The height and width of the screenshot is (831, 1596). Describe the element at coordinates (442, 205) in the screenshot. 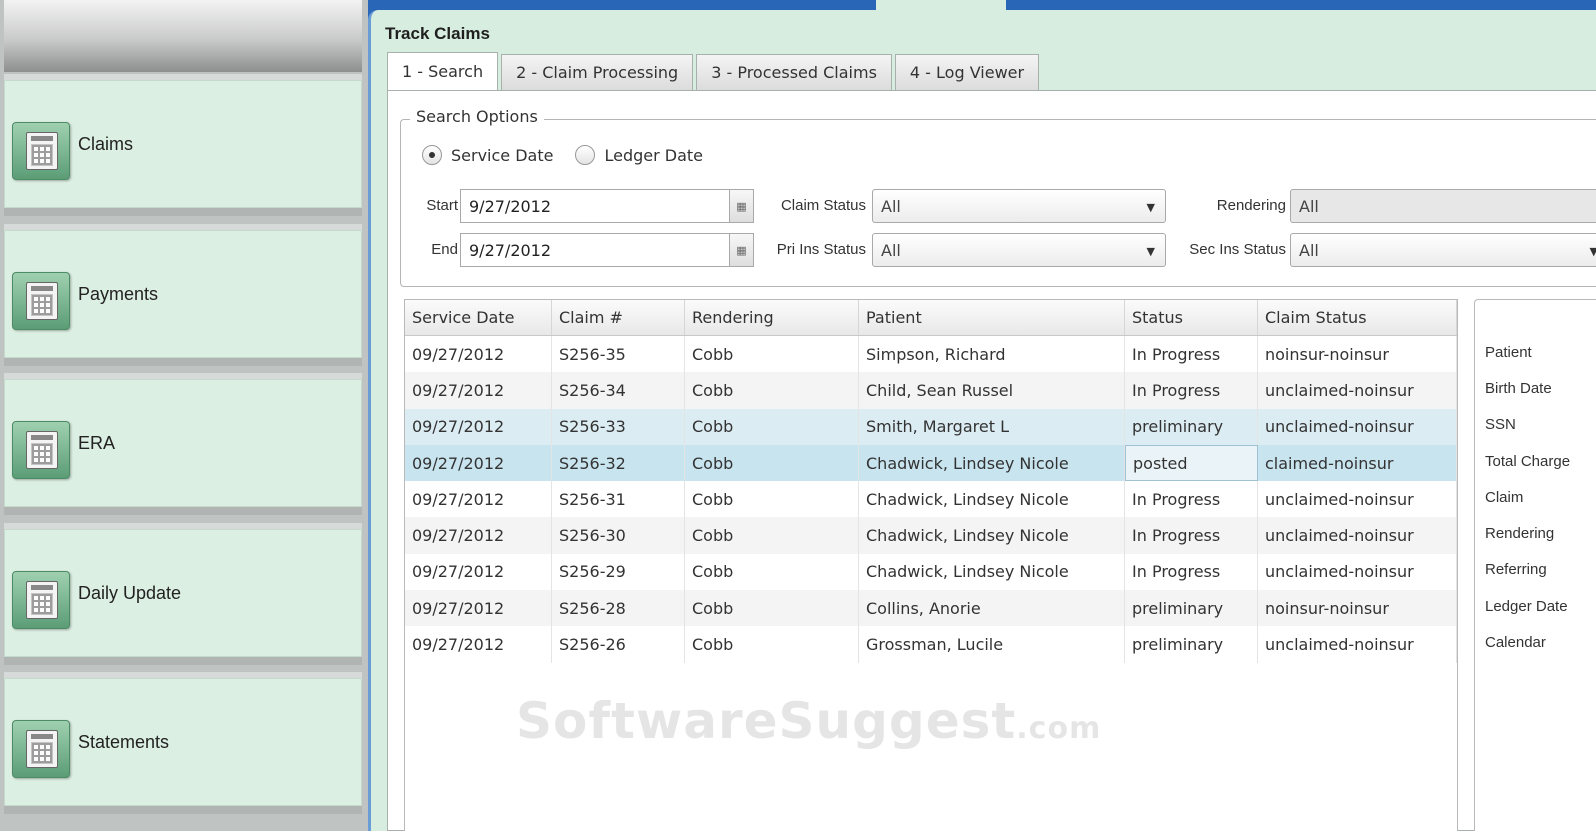

I see `start-label: Start` at that location.